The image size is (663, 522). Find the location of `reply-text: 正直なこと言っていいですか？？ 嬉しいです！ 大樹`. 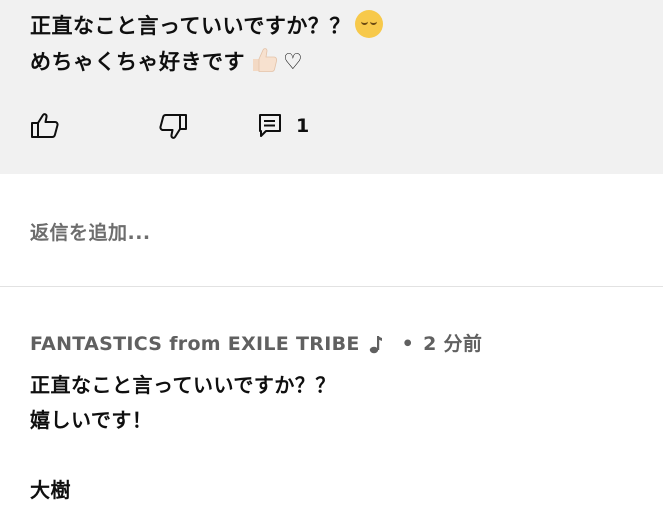

reply-text: 正直なこと言っていいですか？？ 嬉しいです！ 大樹 is located at coordinates (183, 438).